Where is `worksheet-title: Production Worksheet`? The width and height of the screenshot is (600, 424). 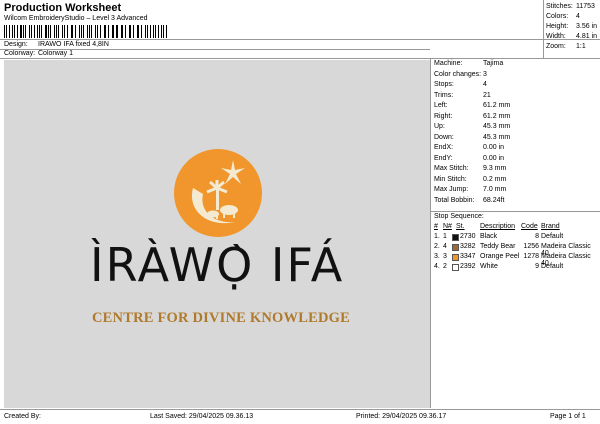
worksheet-title: Production Worksheet is located at coordinates (63, 8).